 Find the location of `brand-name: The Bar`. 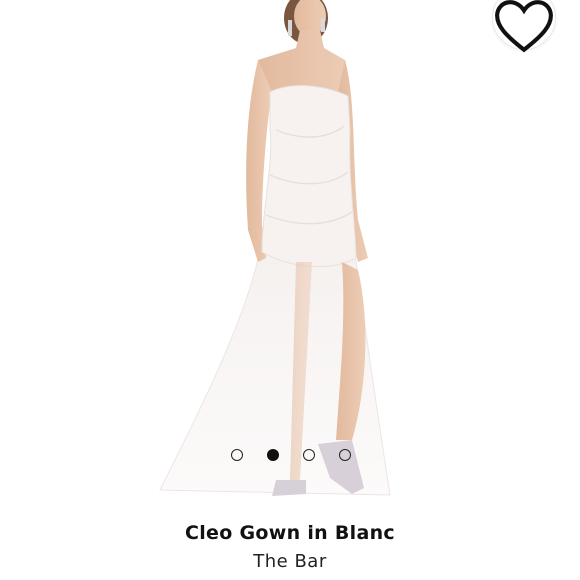

brand-name: The Bar is located at coordinates (290, 561).